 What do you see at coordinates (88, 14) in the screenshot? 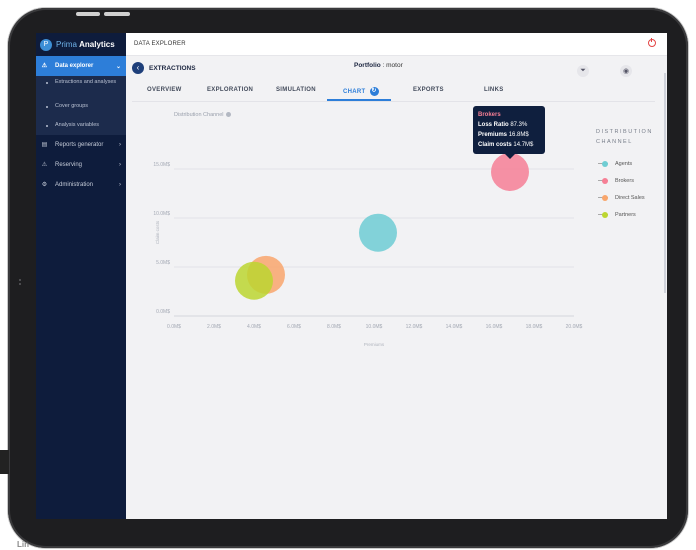
I see `tablet-volume-button` at bounding box center [88, 14].